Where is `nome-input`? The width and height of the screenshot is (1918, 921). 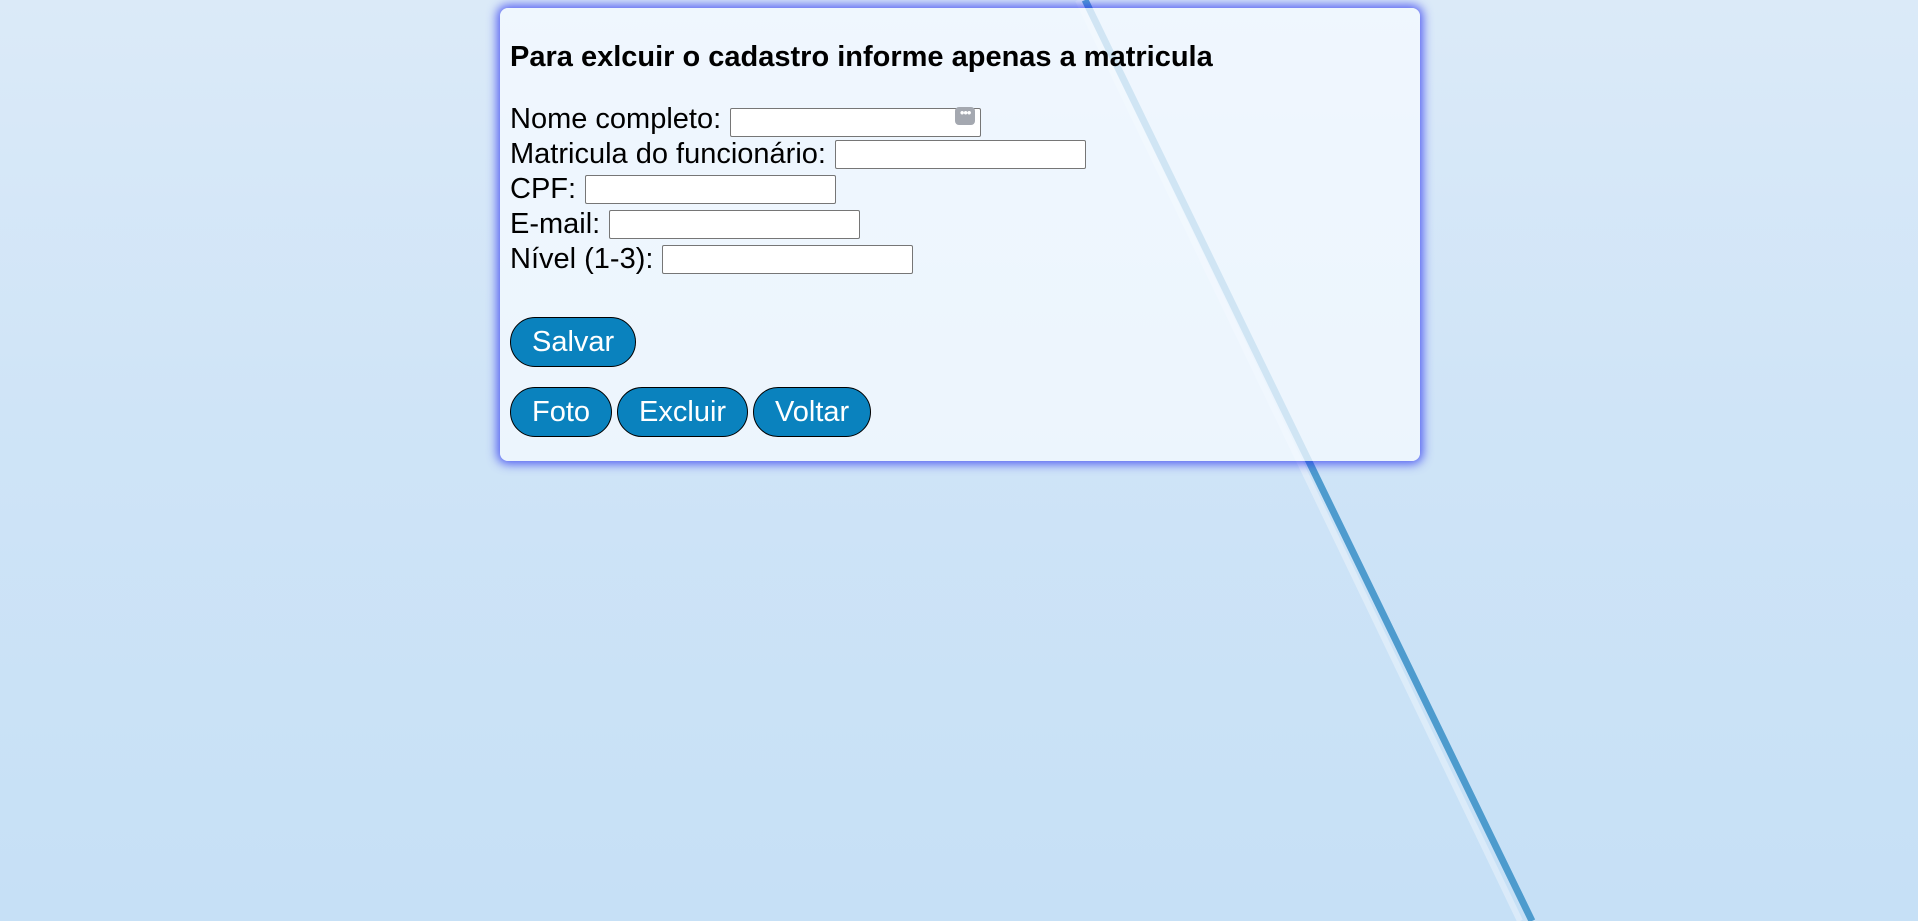 nome-input is located at coordinates (856, 123).